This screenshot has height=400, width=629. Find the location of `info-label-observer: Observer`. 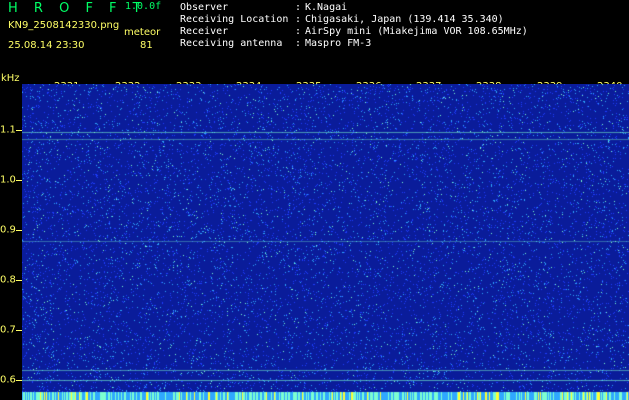

info-label-observer: Observer is located at coordinates (204, 7).